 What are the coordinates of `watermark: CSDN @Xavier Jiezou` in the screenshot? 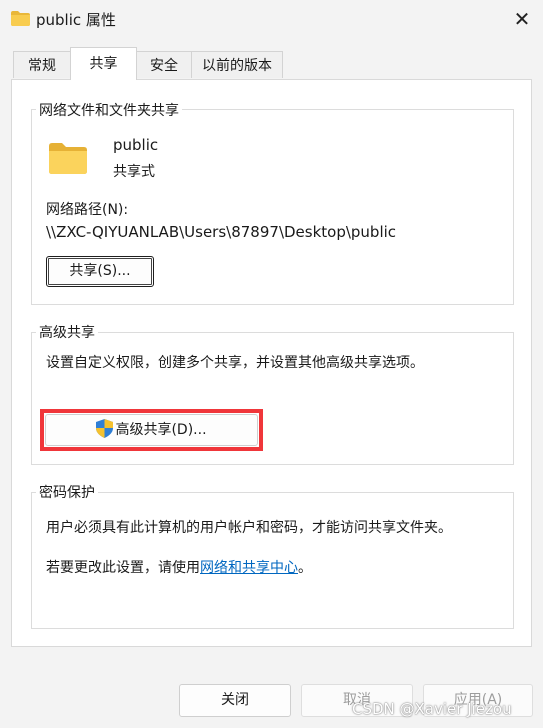 It's located at (432, 709).